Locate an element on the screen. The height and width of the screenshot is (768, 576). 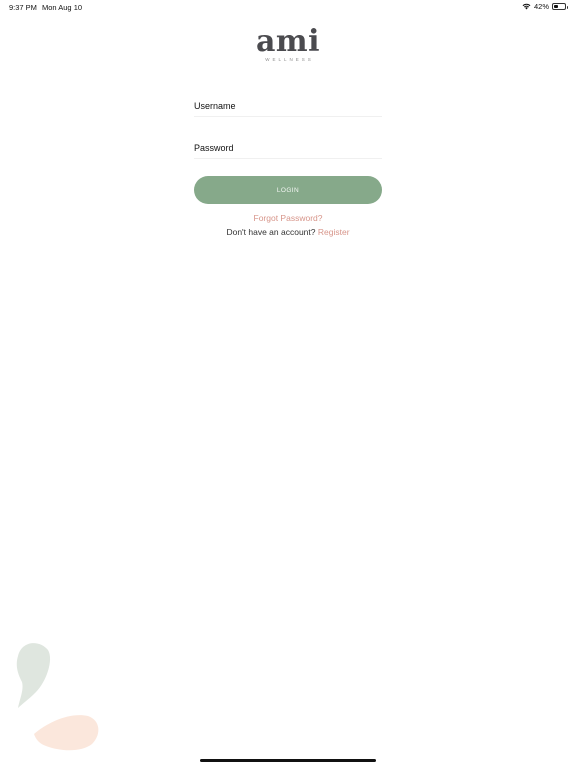
register-link: Register is located at coordinates (334, 232).